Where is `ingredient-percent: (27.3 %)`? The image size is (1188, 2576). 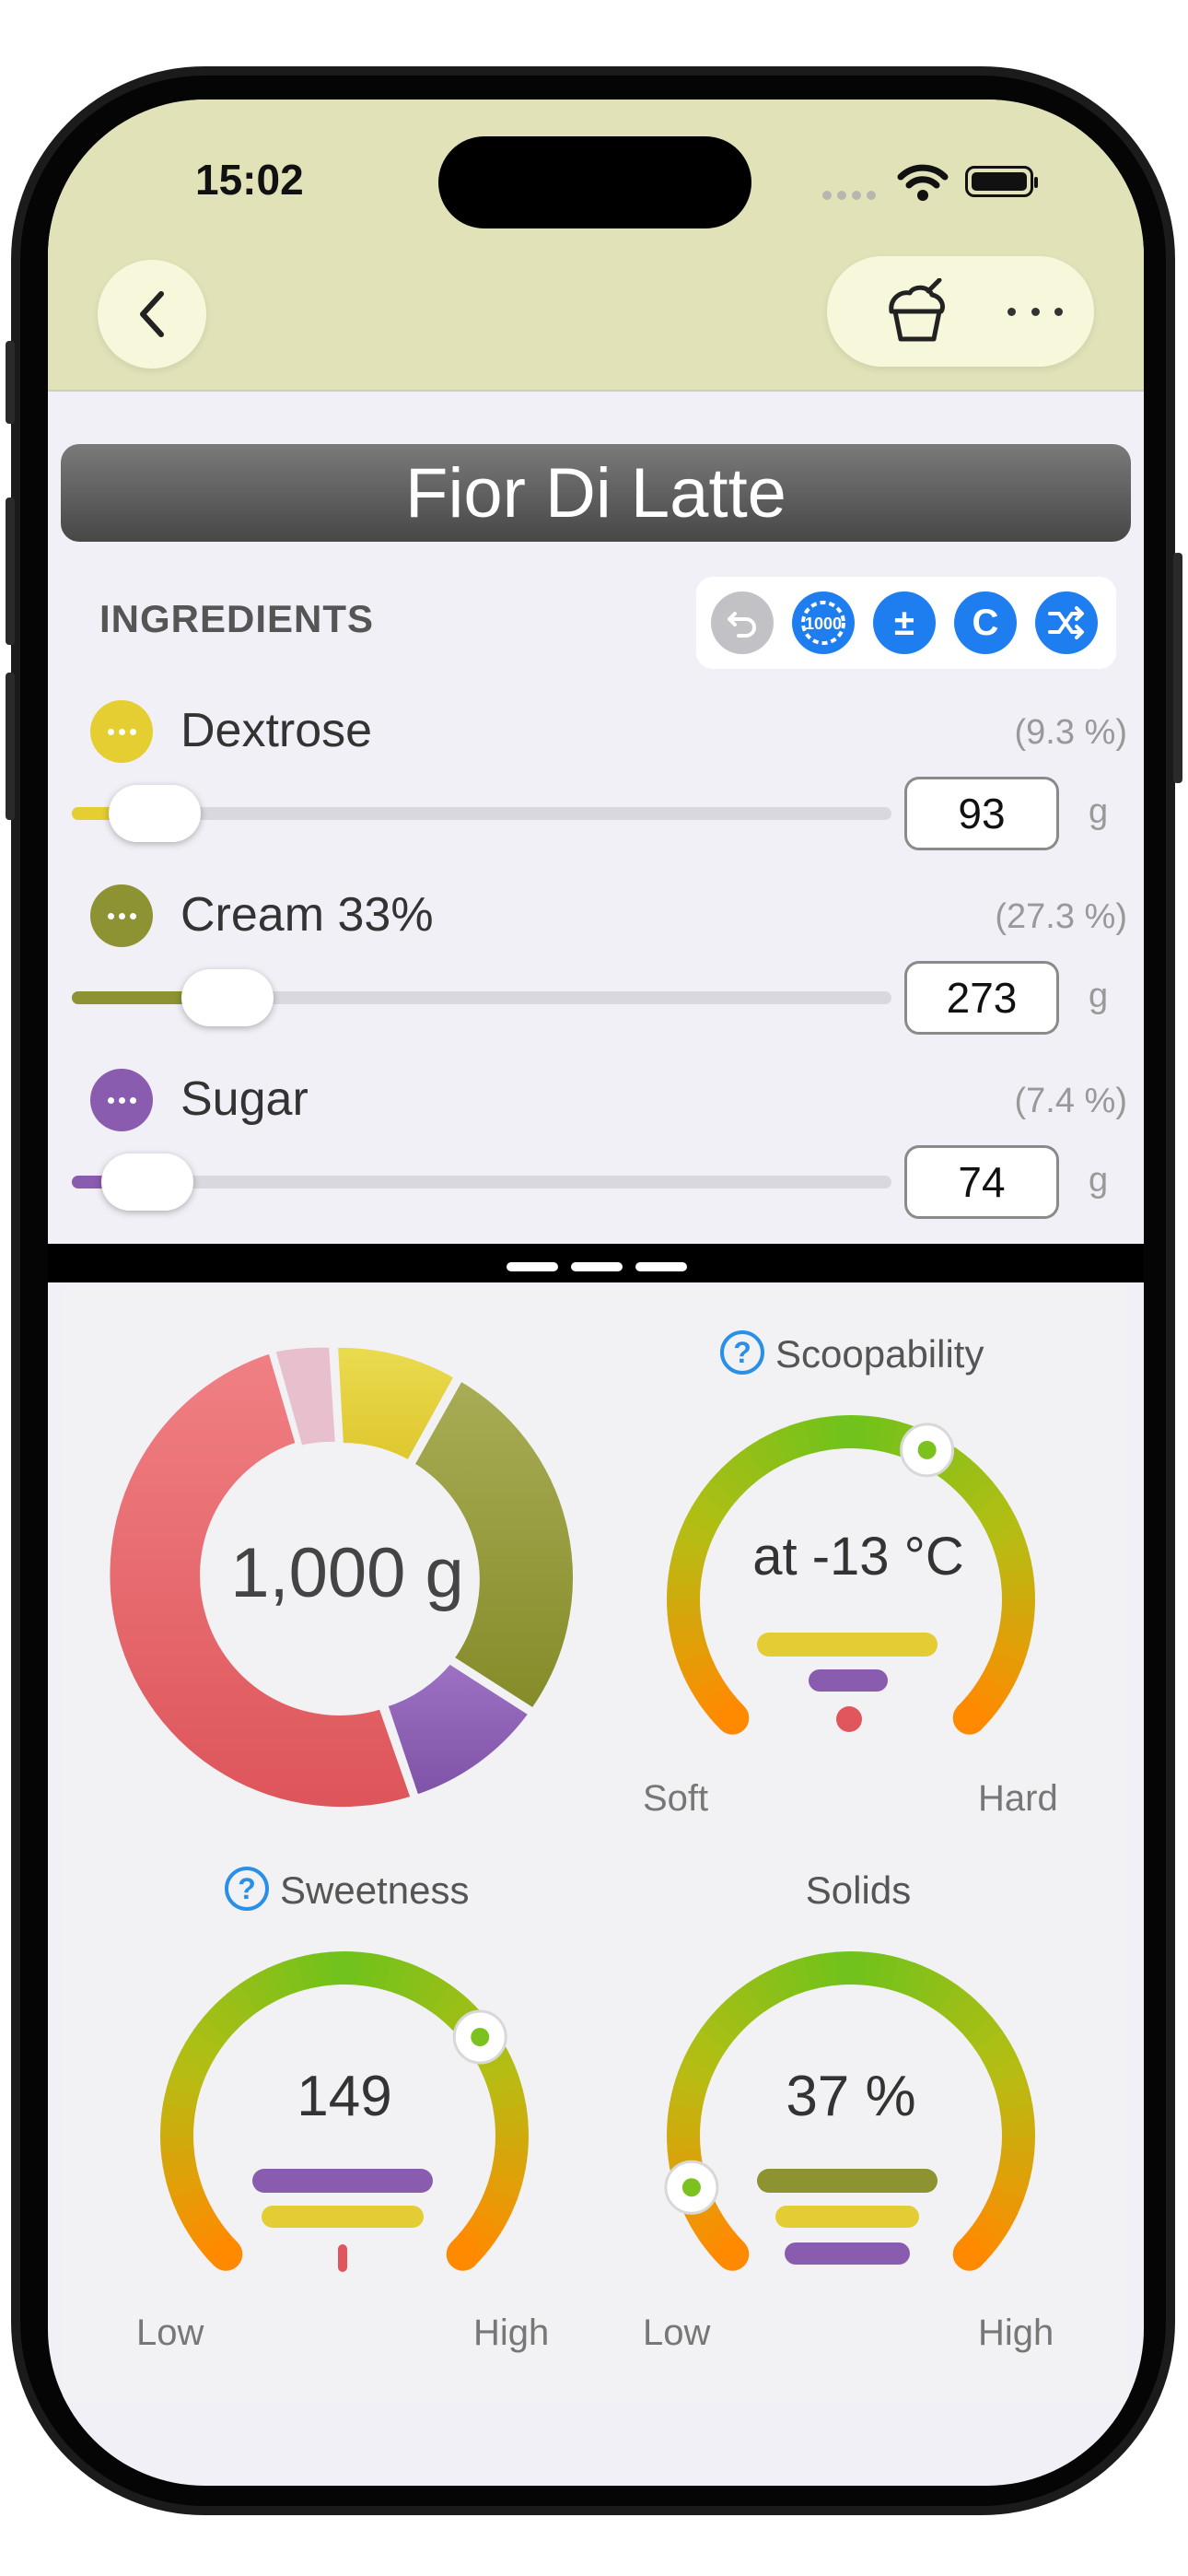
ingredient-percent: (27.3 %) is located at coordinates (1061, 916).